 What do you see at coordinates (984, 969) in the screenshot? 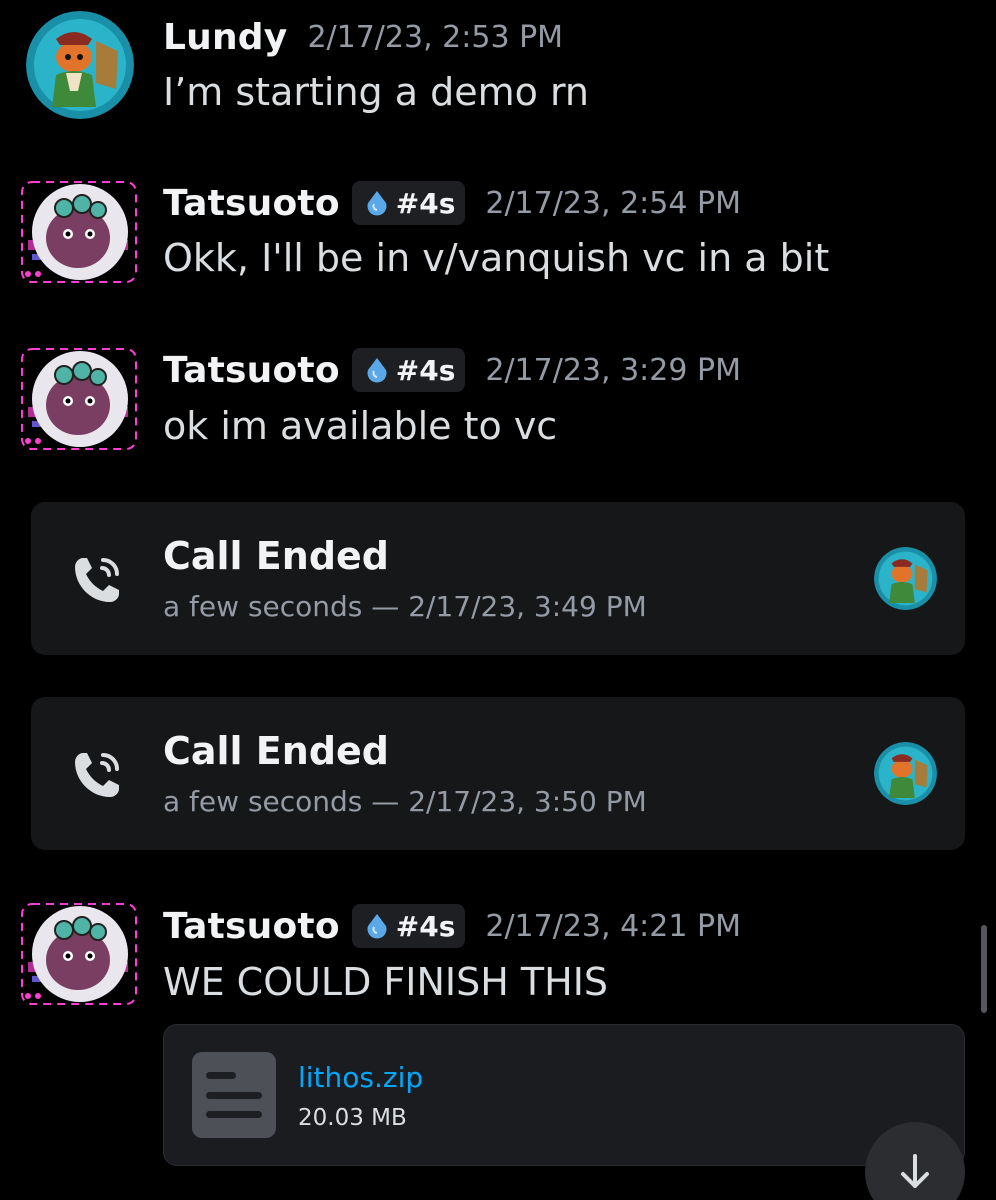
I see `scrollbar` at bounding box center [984, 969].